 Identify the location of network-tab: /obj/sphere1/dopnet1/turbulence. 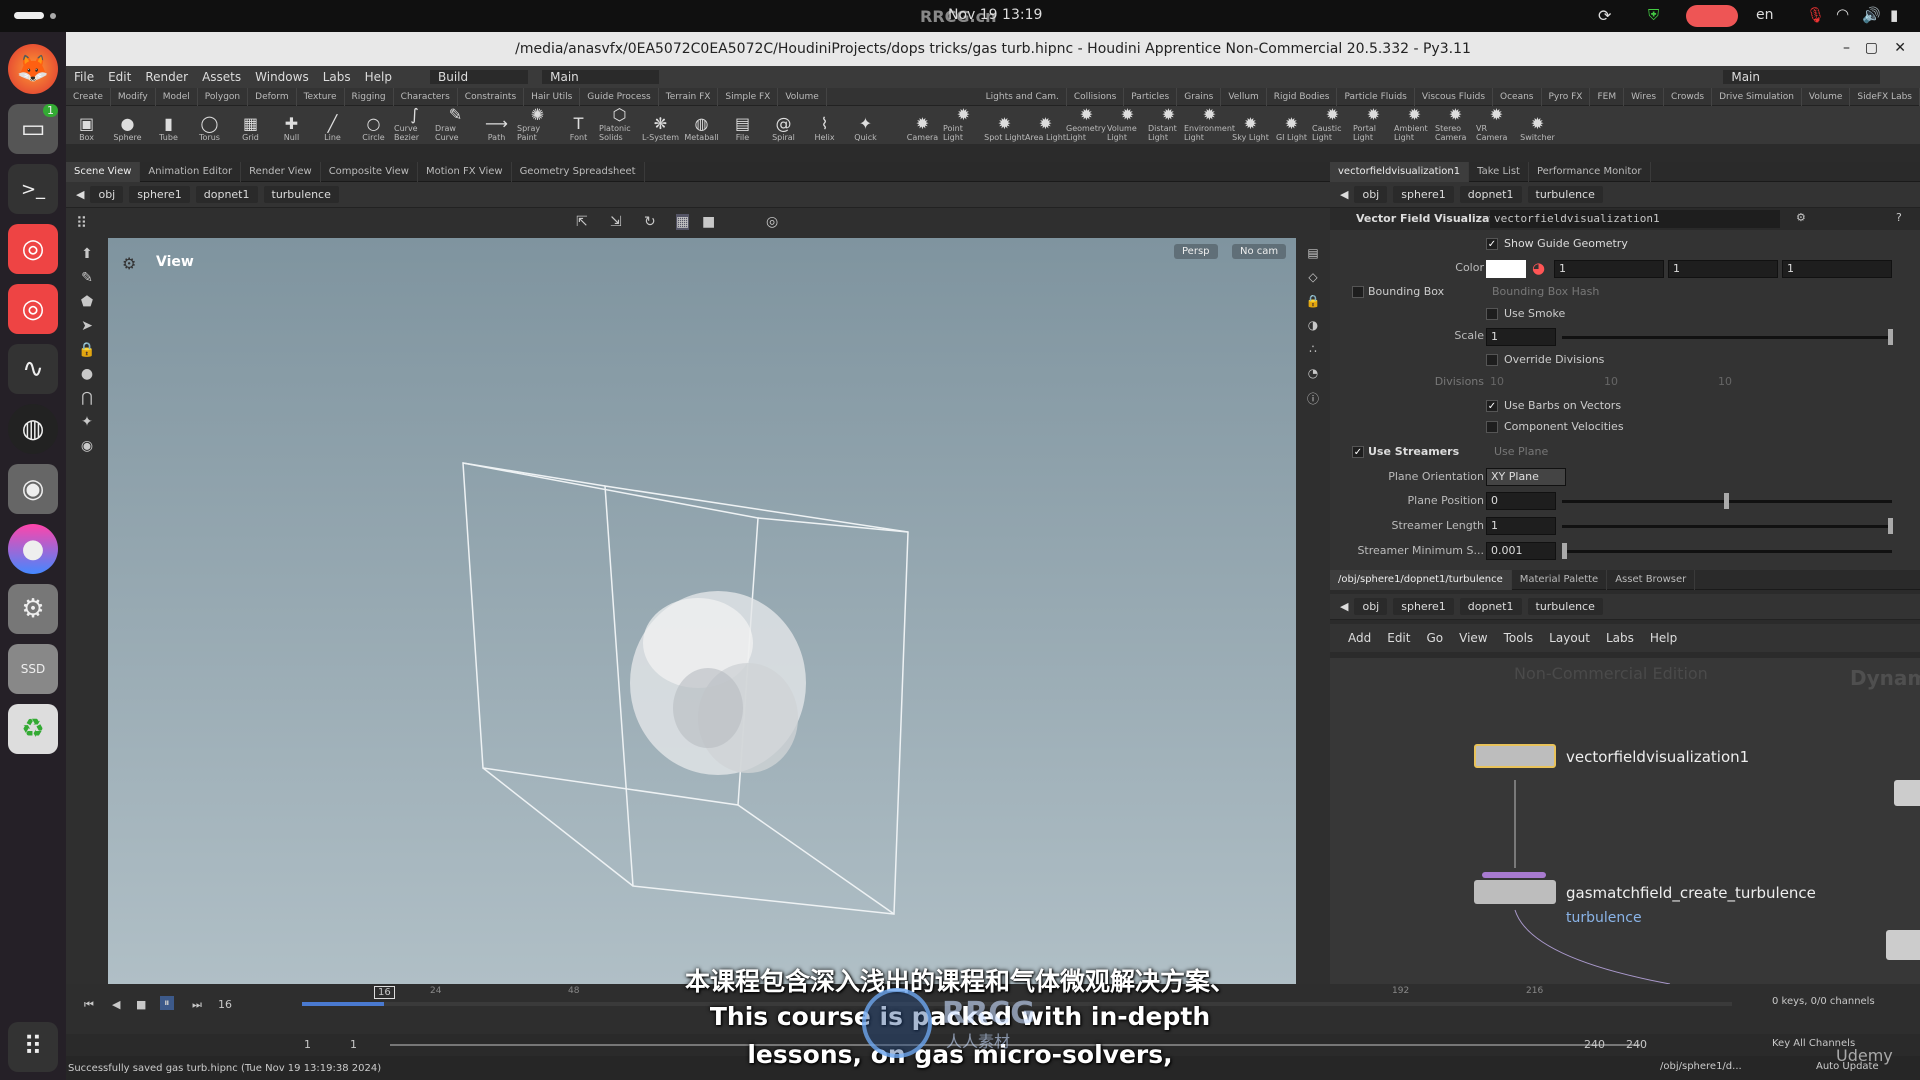
(1421, 579).